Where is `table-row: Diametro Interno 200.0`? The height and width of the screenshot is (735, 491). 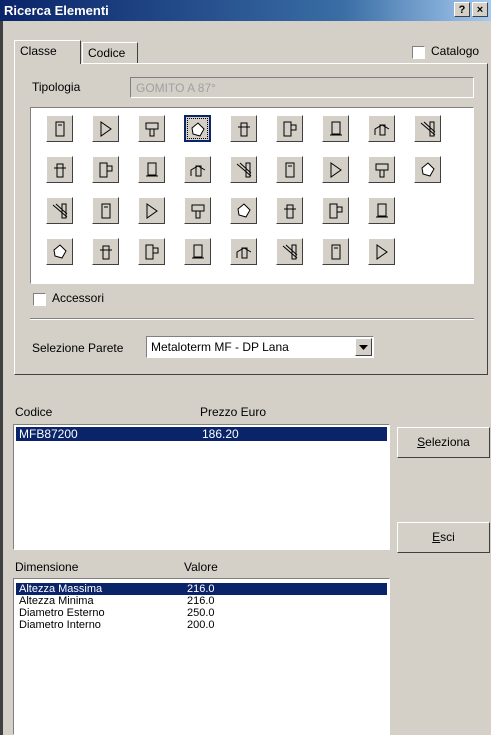 table-row: Diametro Interno 200.0 is located at coordinates (201, 625).